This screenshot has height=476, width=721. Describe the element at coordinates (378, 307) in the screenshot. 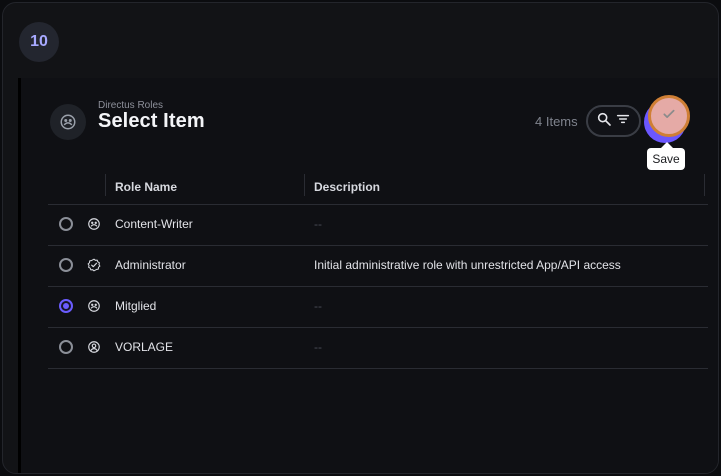

I see `table-row: Mitglied --` at that location.